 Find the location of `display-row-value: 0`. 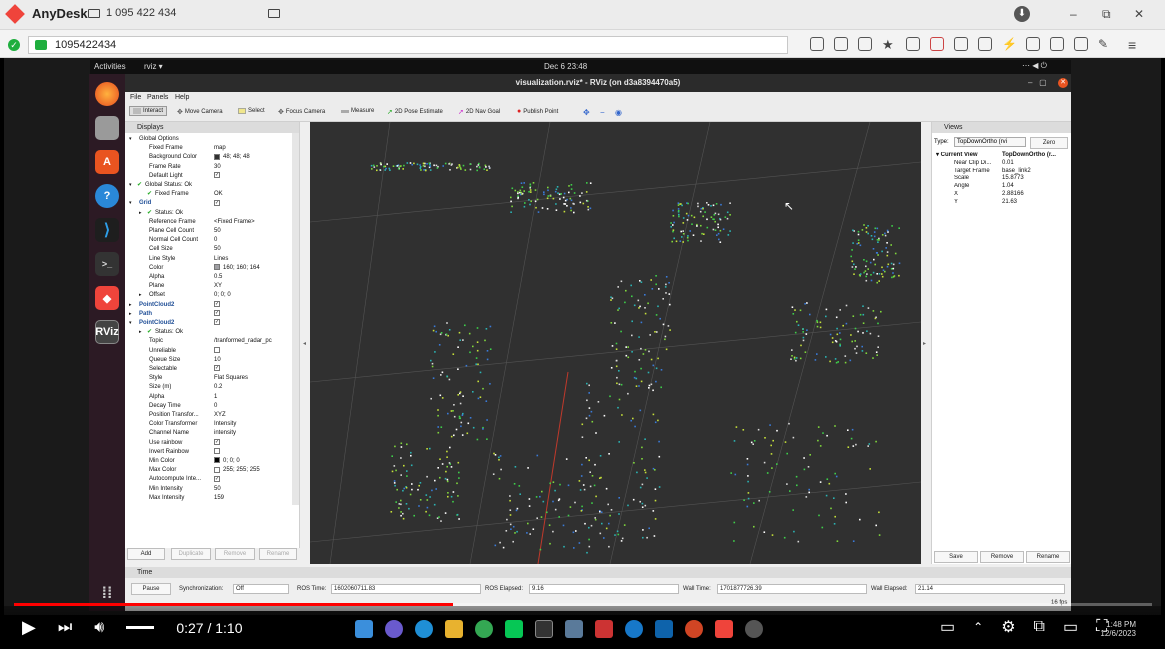

display-row-value: 0 is located at coordinates (215, 406).